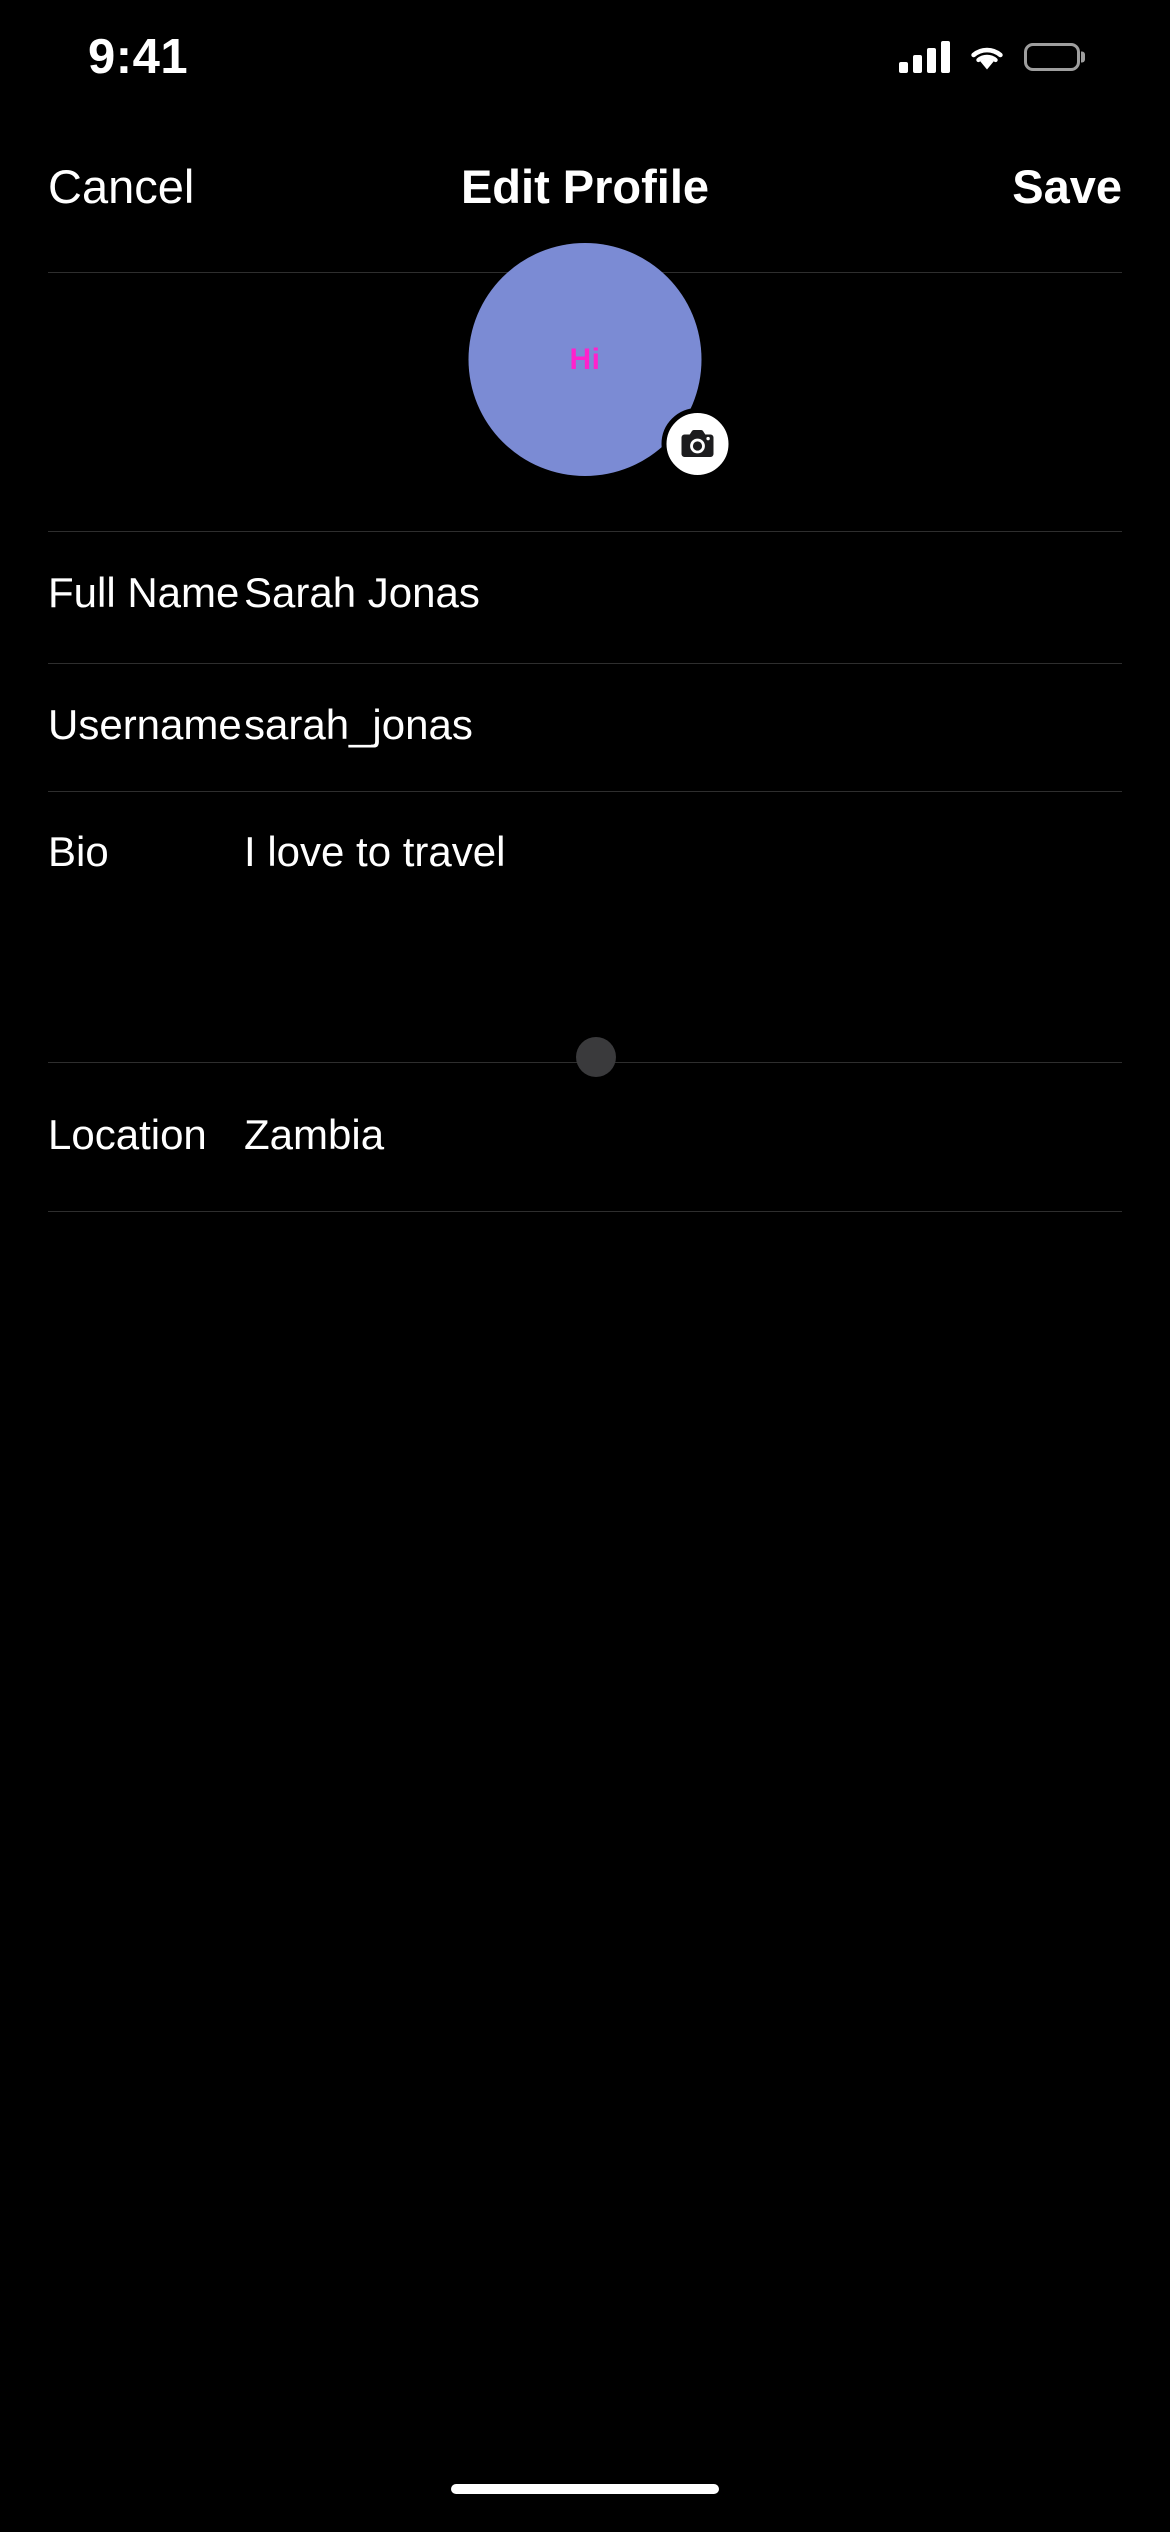  What do you see at coordinates (358, 725) in the screenshot?
I see `username-input: sarah_jonas` at bounding box center [358, 725].